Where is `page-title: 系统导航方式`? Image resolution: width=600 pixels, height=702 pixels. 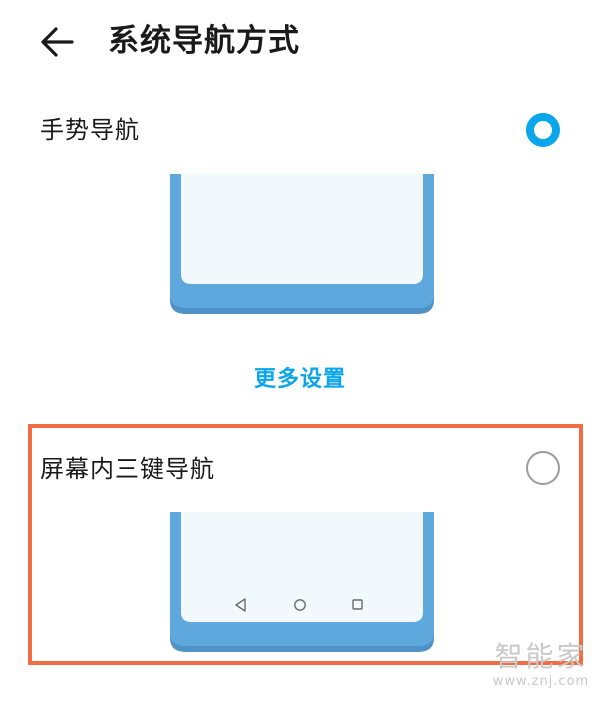 page-title: 系统导航方式 is located at coordinates (204, 41).